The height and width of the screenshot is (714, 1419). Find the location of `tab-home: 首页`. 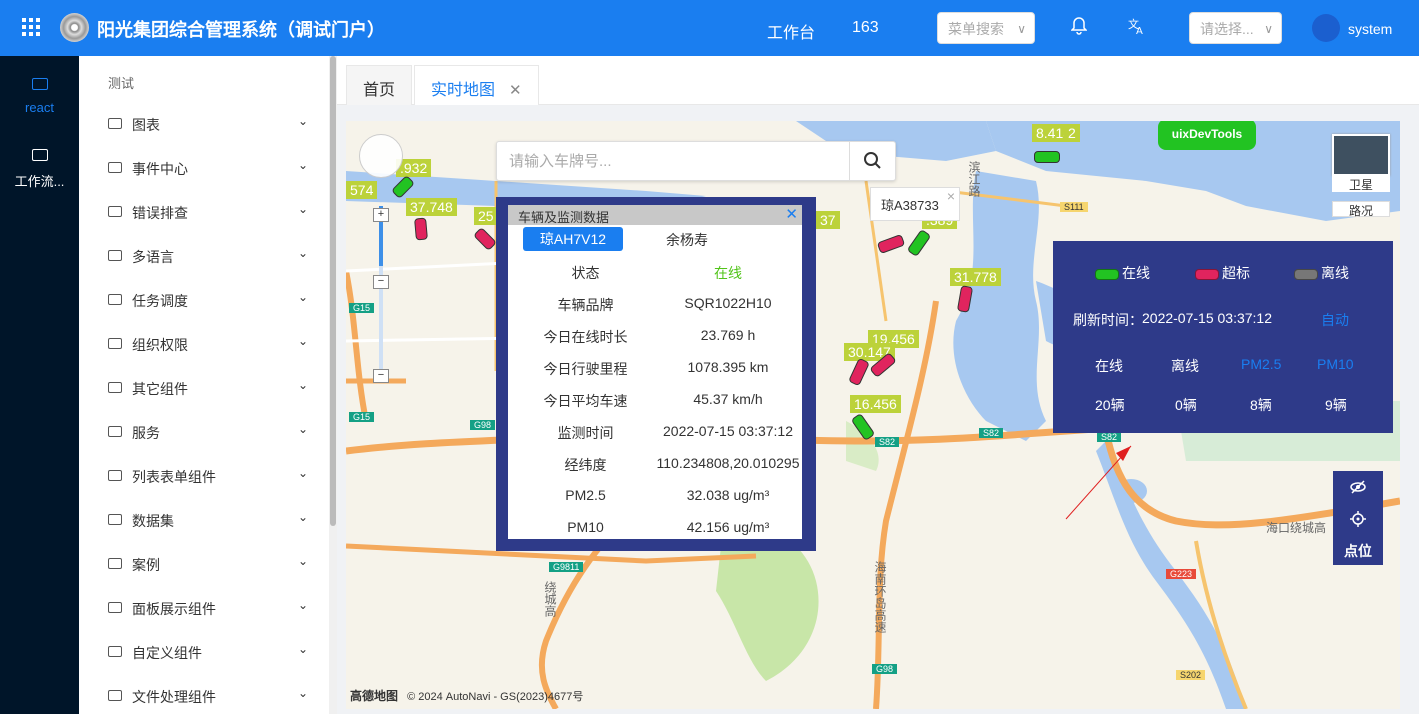

tab-home: 首页 is located at coordinates (379, 85).